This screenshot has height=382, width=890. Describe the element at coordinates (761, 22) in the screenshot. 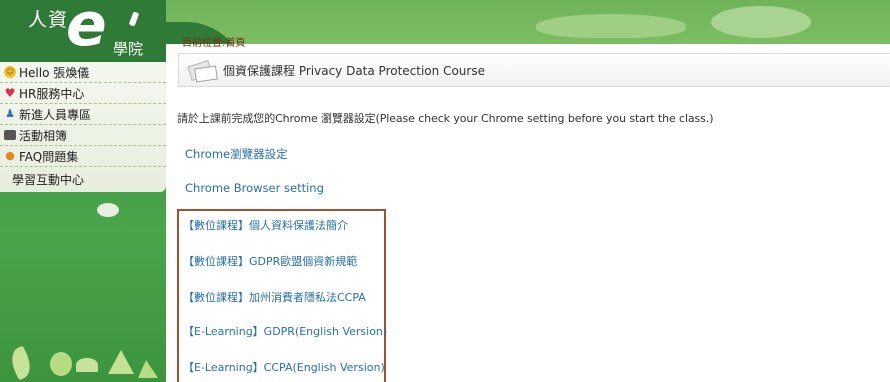

I see `banner-cloud` at that location.